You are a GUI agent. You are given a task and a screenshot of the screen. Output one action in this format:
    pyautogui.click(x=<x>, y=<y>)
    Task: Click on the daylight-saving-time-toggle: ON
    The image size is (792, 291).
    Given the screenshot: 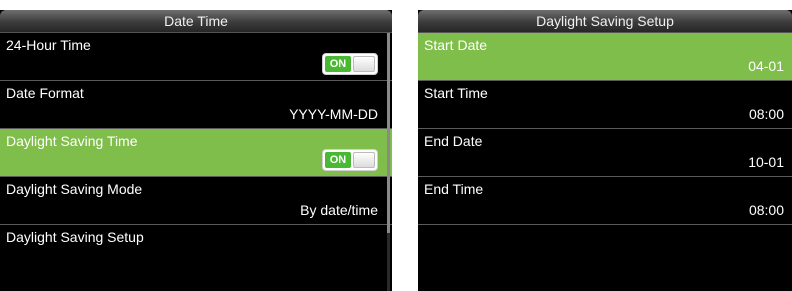 What is the action you would take?
    pyautogui.click(x=350, y=160)
    